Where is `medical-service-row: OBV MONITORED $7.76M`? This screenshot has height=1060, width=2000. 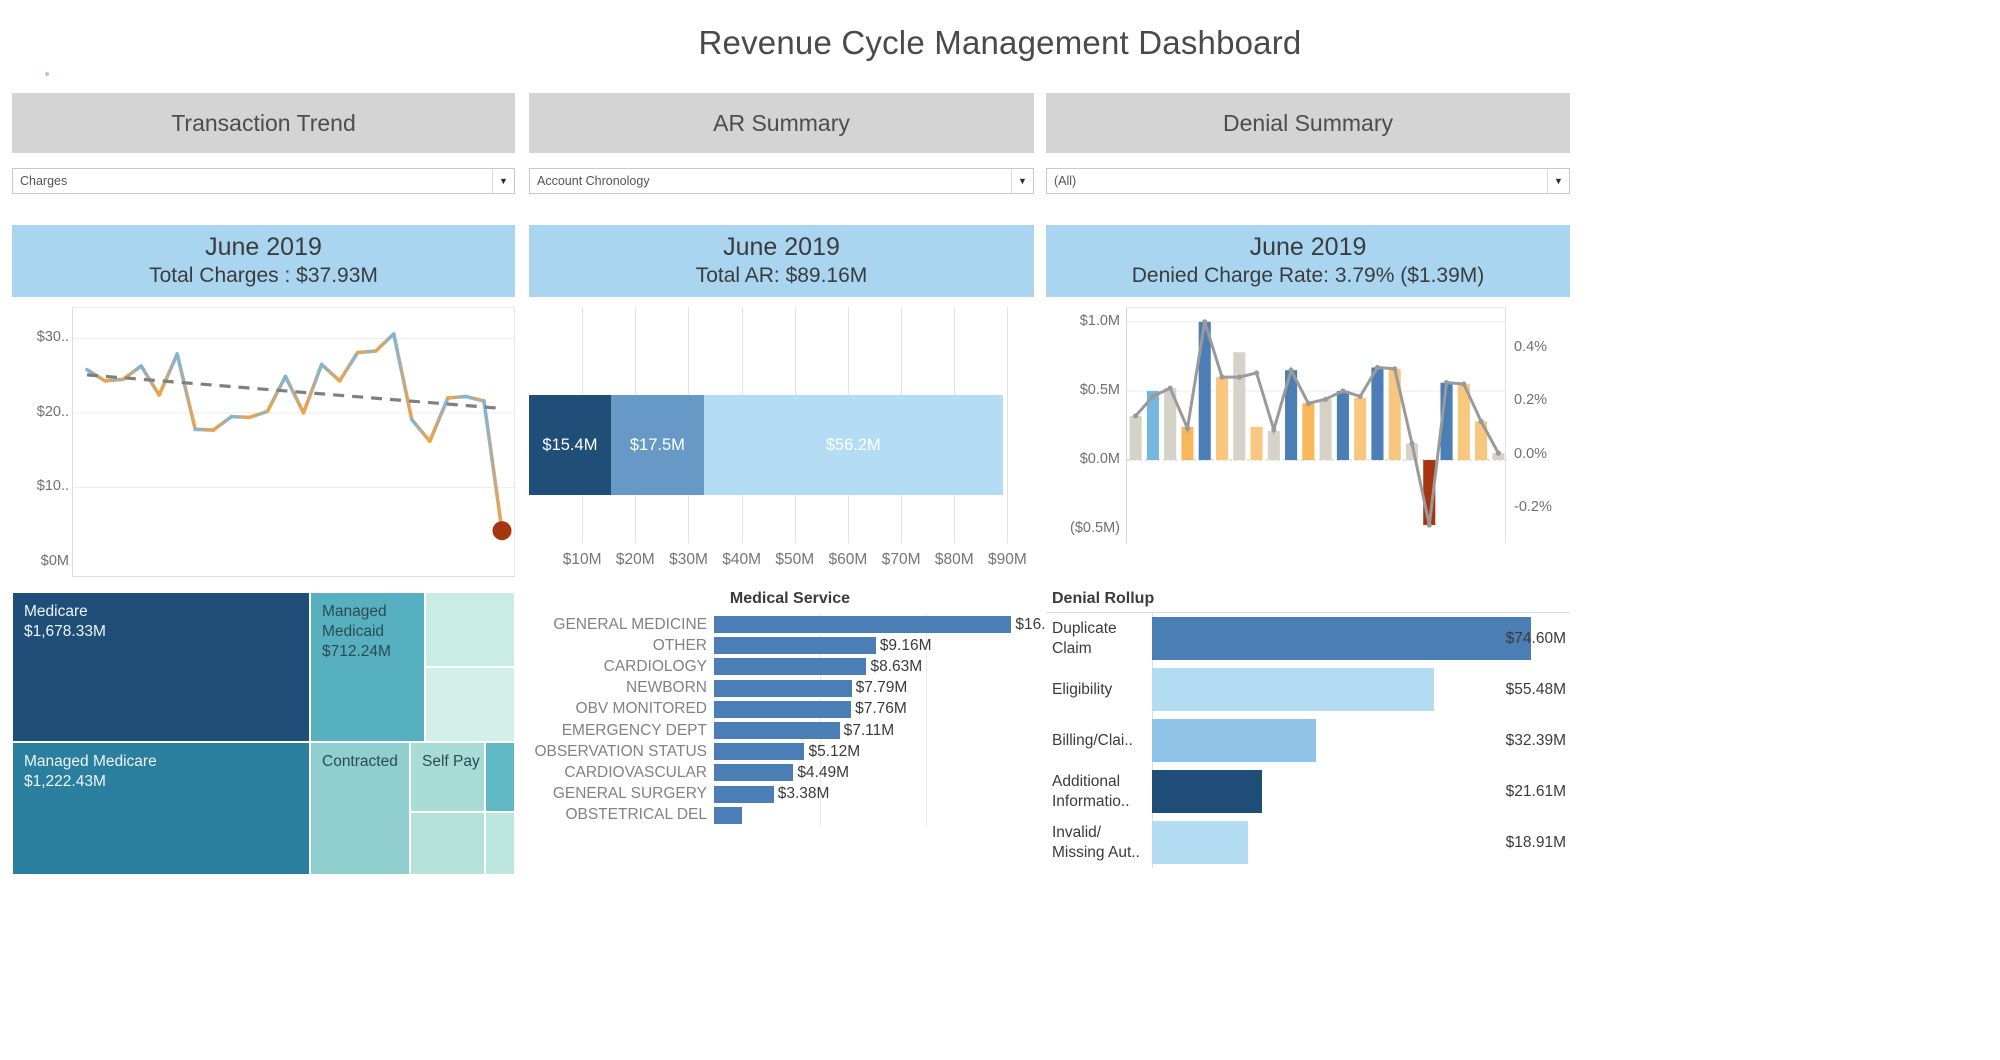 medical-service-row: OBV MONITORED $7.76M is located at coordinates (781, 709).